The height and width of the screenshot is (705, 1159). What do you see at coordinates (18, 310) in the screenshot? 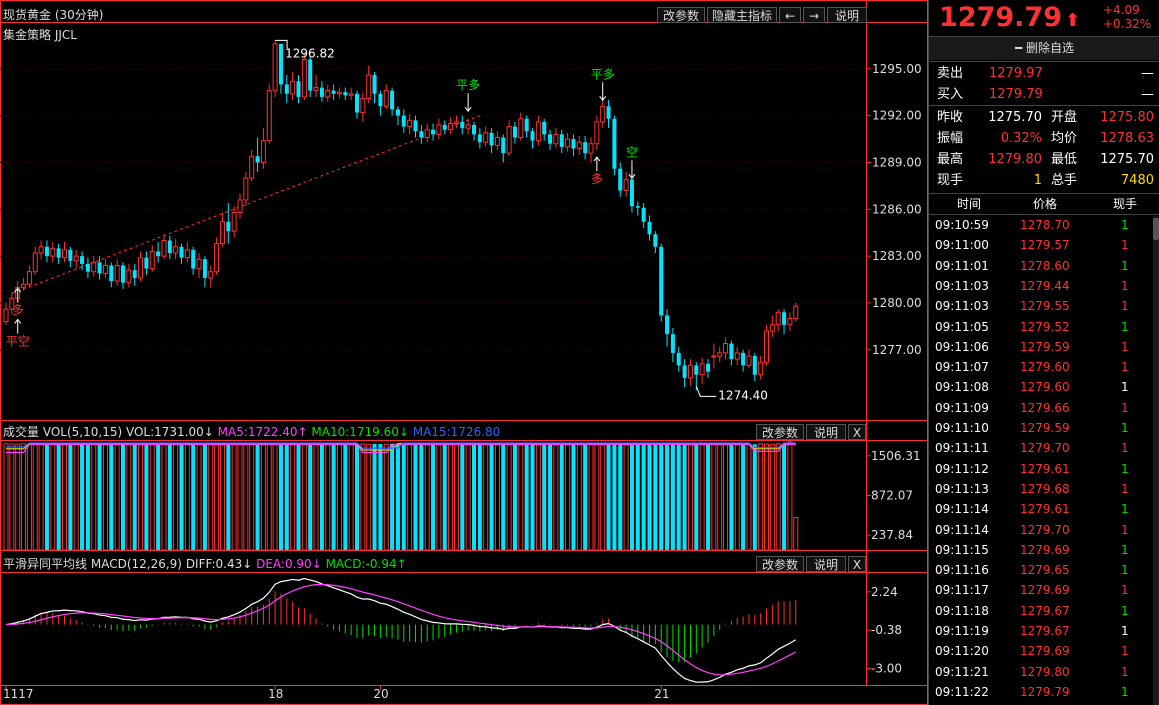
I see `signal-label: 多` at bounding box center [18, 310].